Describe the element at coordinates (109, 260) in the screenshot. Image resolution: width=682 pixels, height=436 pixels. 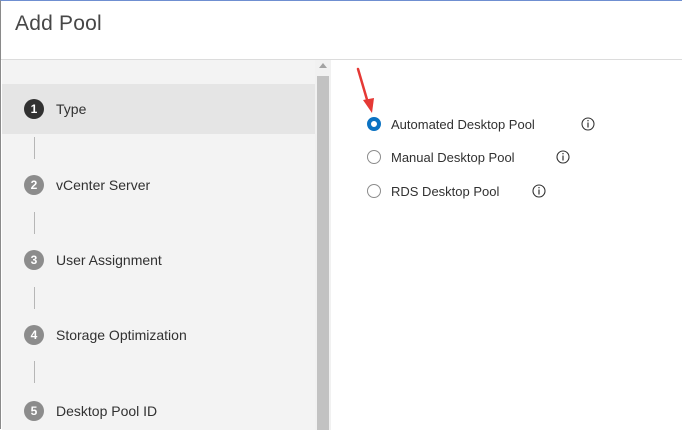
I see `step-label: User Assignment` at that location.